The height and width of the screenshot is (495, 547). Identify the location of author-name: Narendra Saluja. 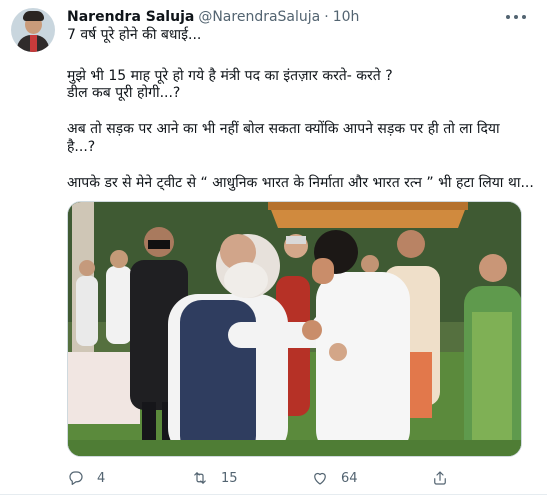
(130, 17).